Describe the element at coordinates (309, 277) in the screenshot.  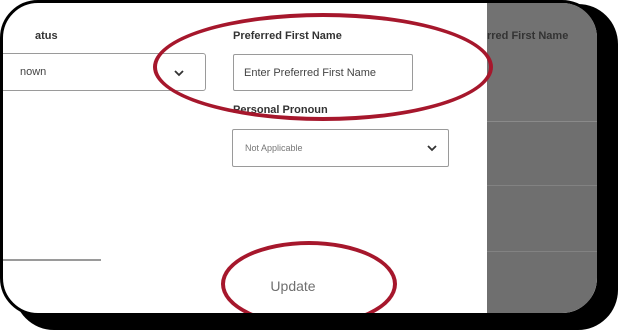
I see `highlight-ellipse-update-button` at that location.